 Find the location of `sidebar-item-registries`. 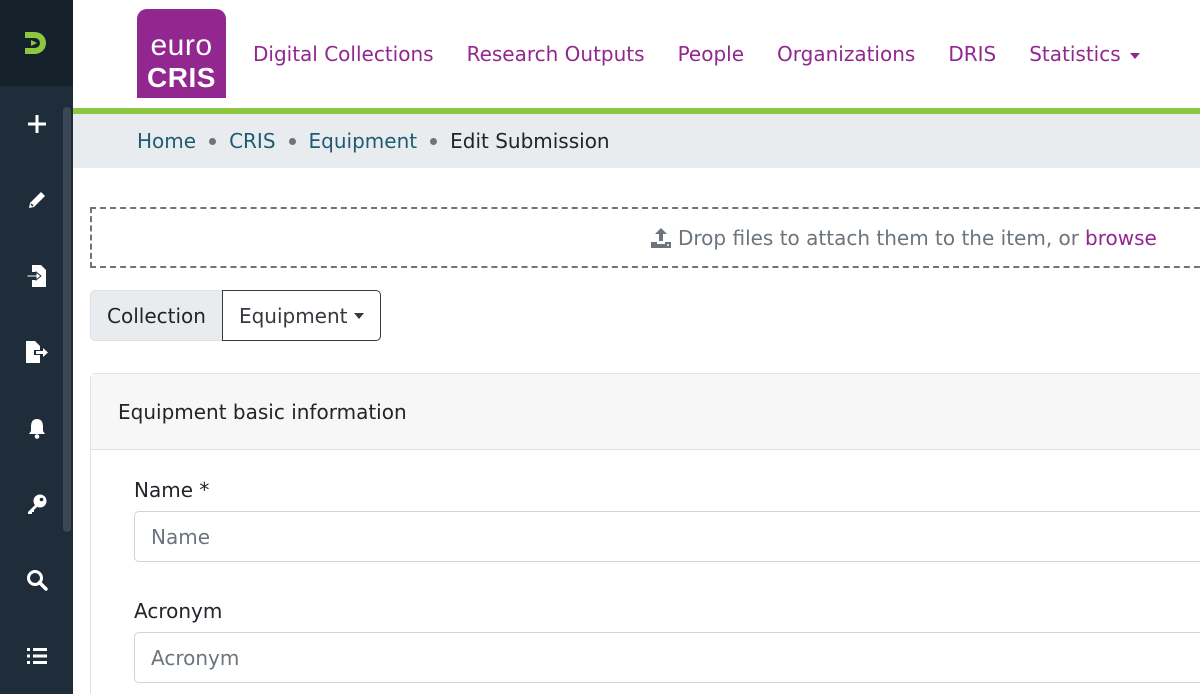

sidebar-item-registries is located at coordinates (36, 656).